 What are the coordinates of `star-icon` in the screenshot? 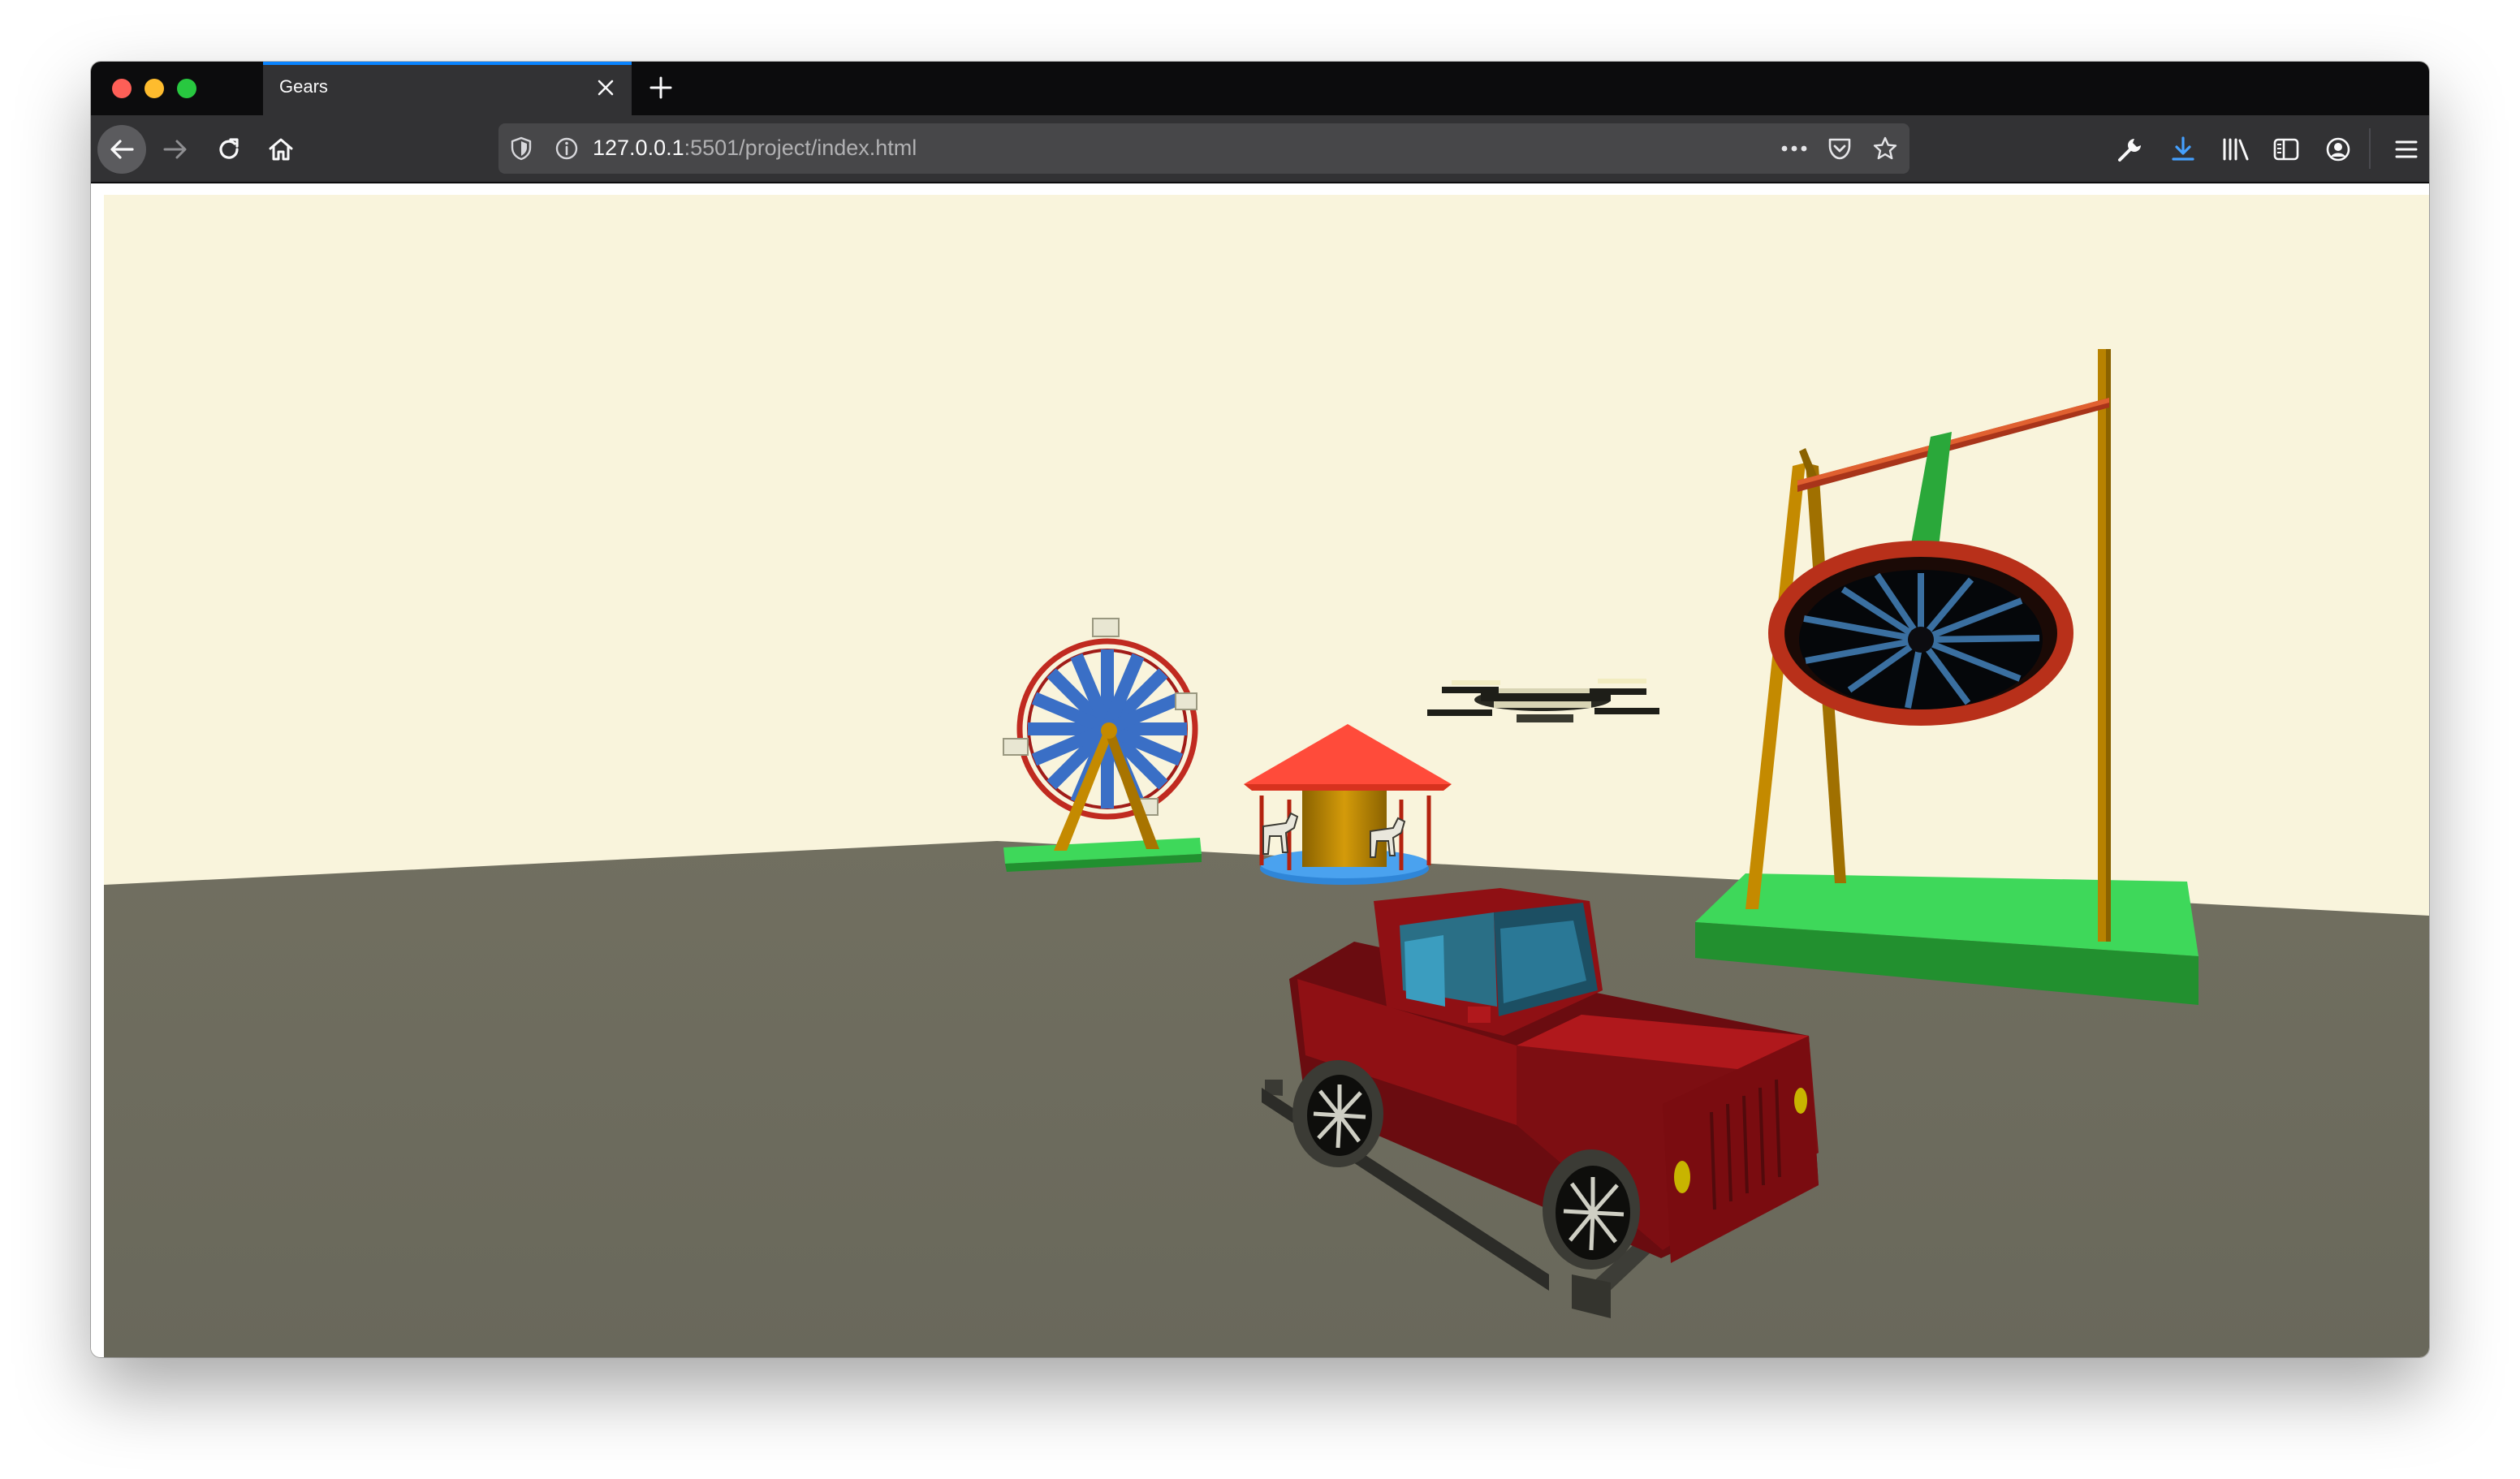 It's located at (1885, 148).